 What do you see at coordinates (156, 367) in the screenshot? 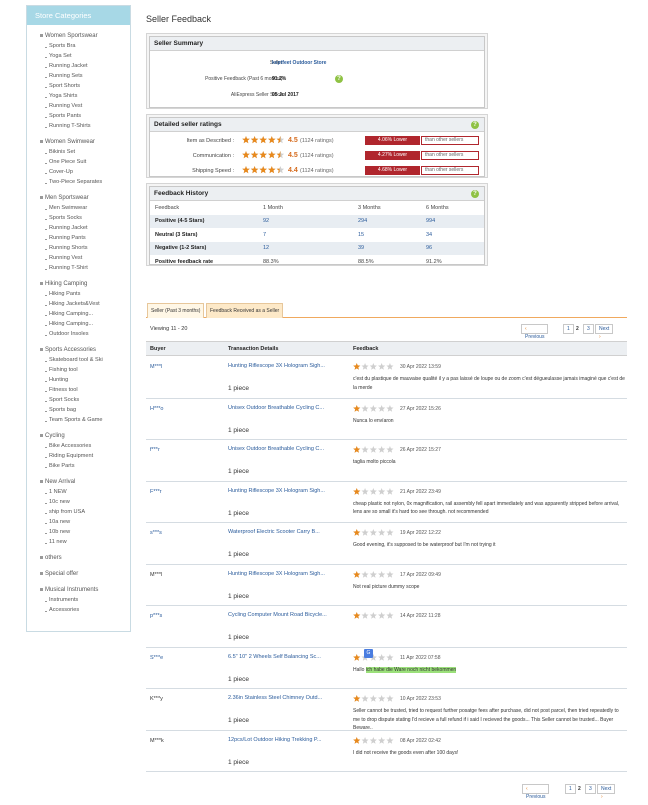
I see `buyer-name: M***l` at bounding box center [156, 367].